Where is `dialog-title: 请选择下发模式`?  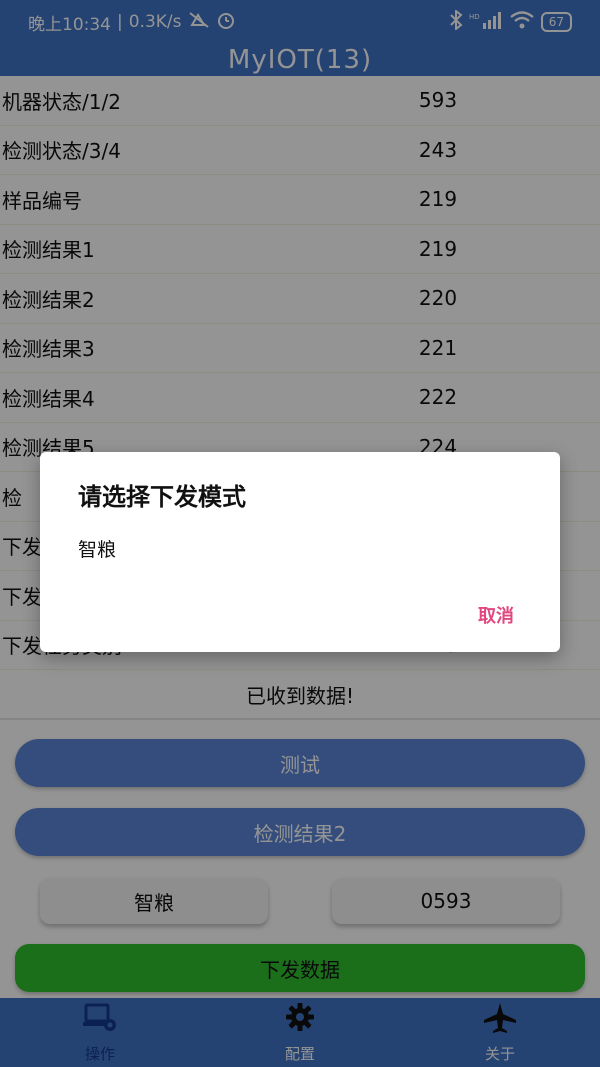 dialog-title: 请选择下发模式 is located at coordinates (162, 497).